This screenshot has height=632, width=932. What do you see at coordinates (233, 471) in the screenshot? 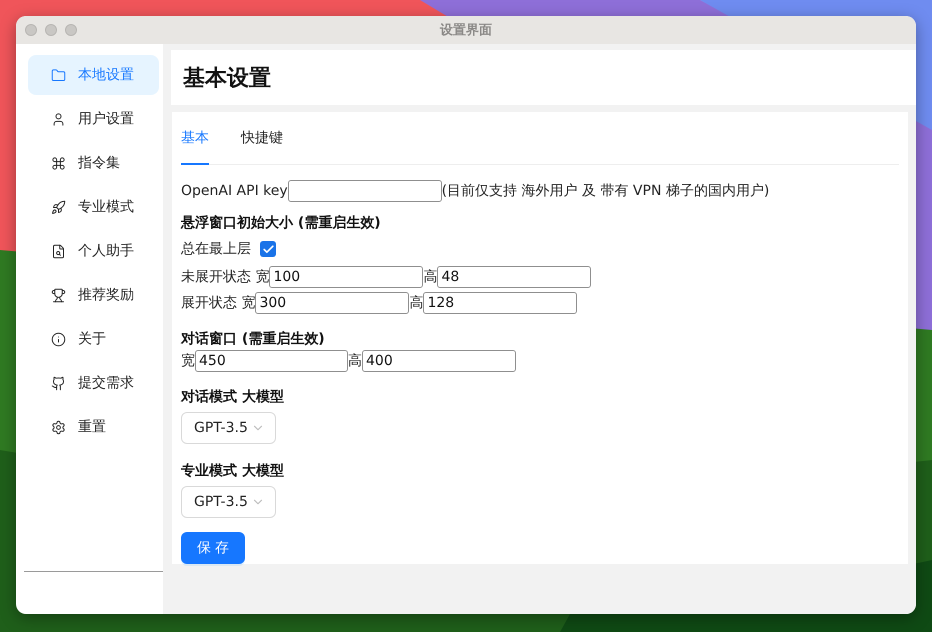
I see `section-title: 专业模式 大模型` at bounding box center [233, 471].